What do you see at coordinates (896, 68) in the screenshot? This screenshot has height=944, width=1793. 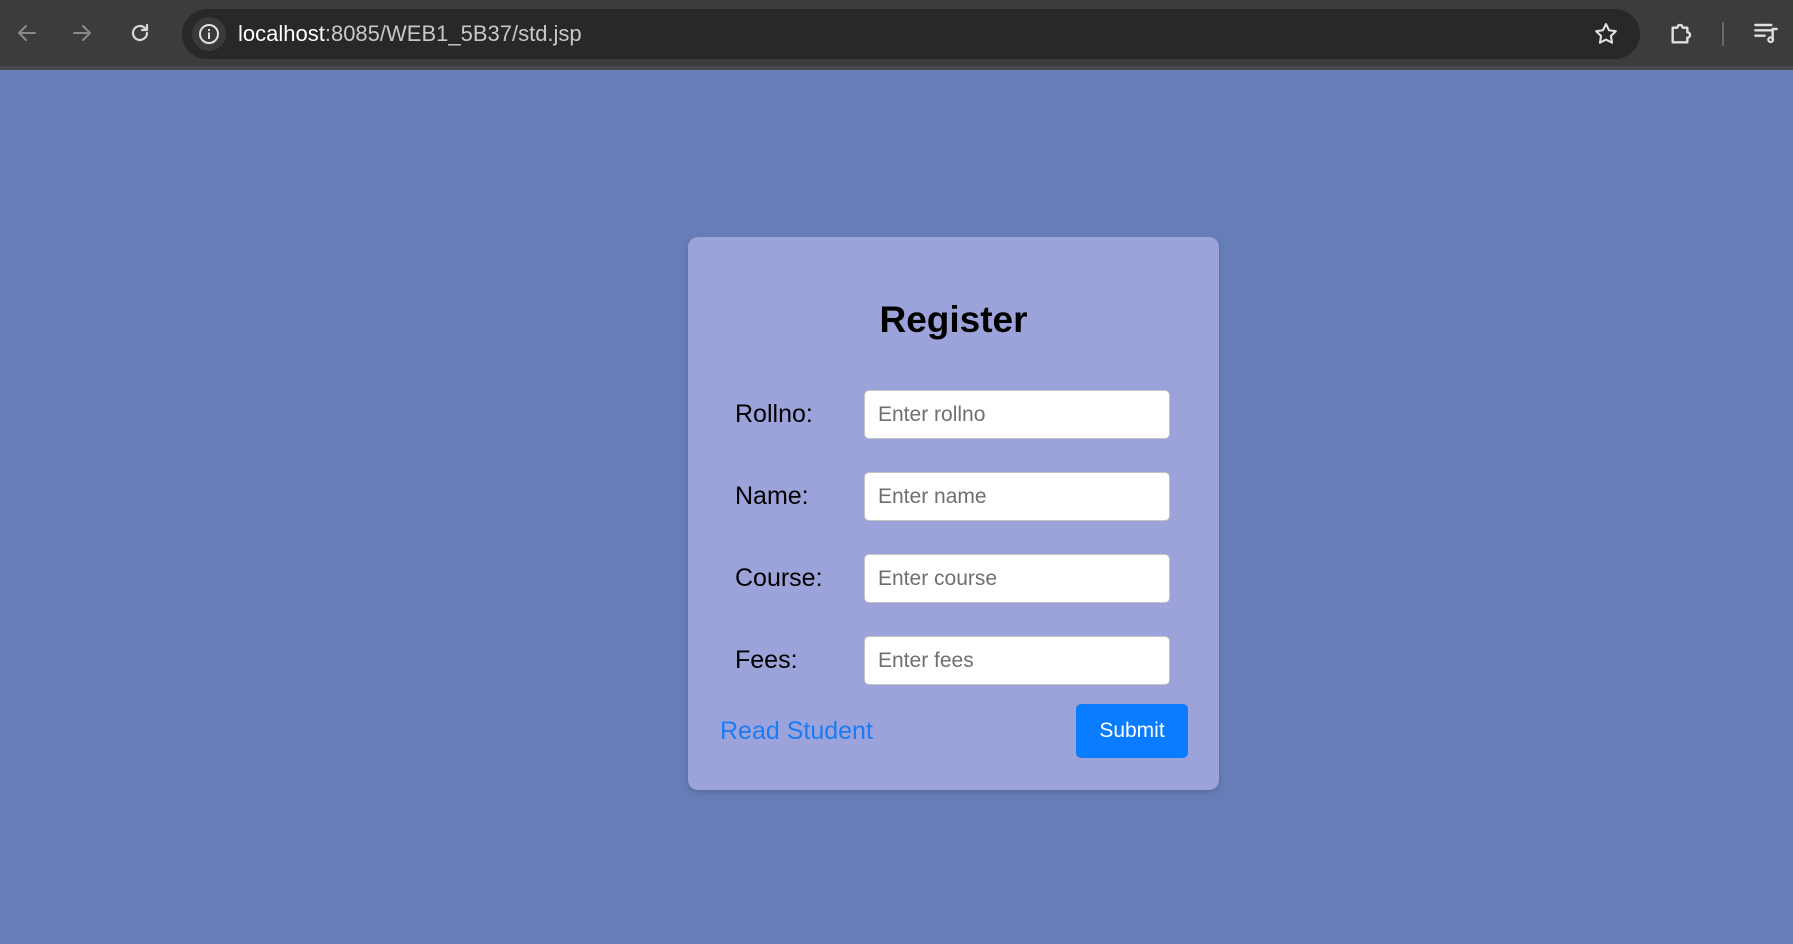 I see `toolbar-border` at bounding box center [896, 68].